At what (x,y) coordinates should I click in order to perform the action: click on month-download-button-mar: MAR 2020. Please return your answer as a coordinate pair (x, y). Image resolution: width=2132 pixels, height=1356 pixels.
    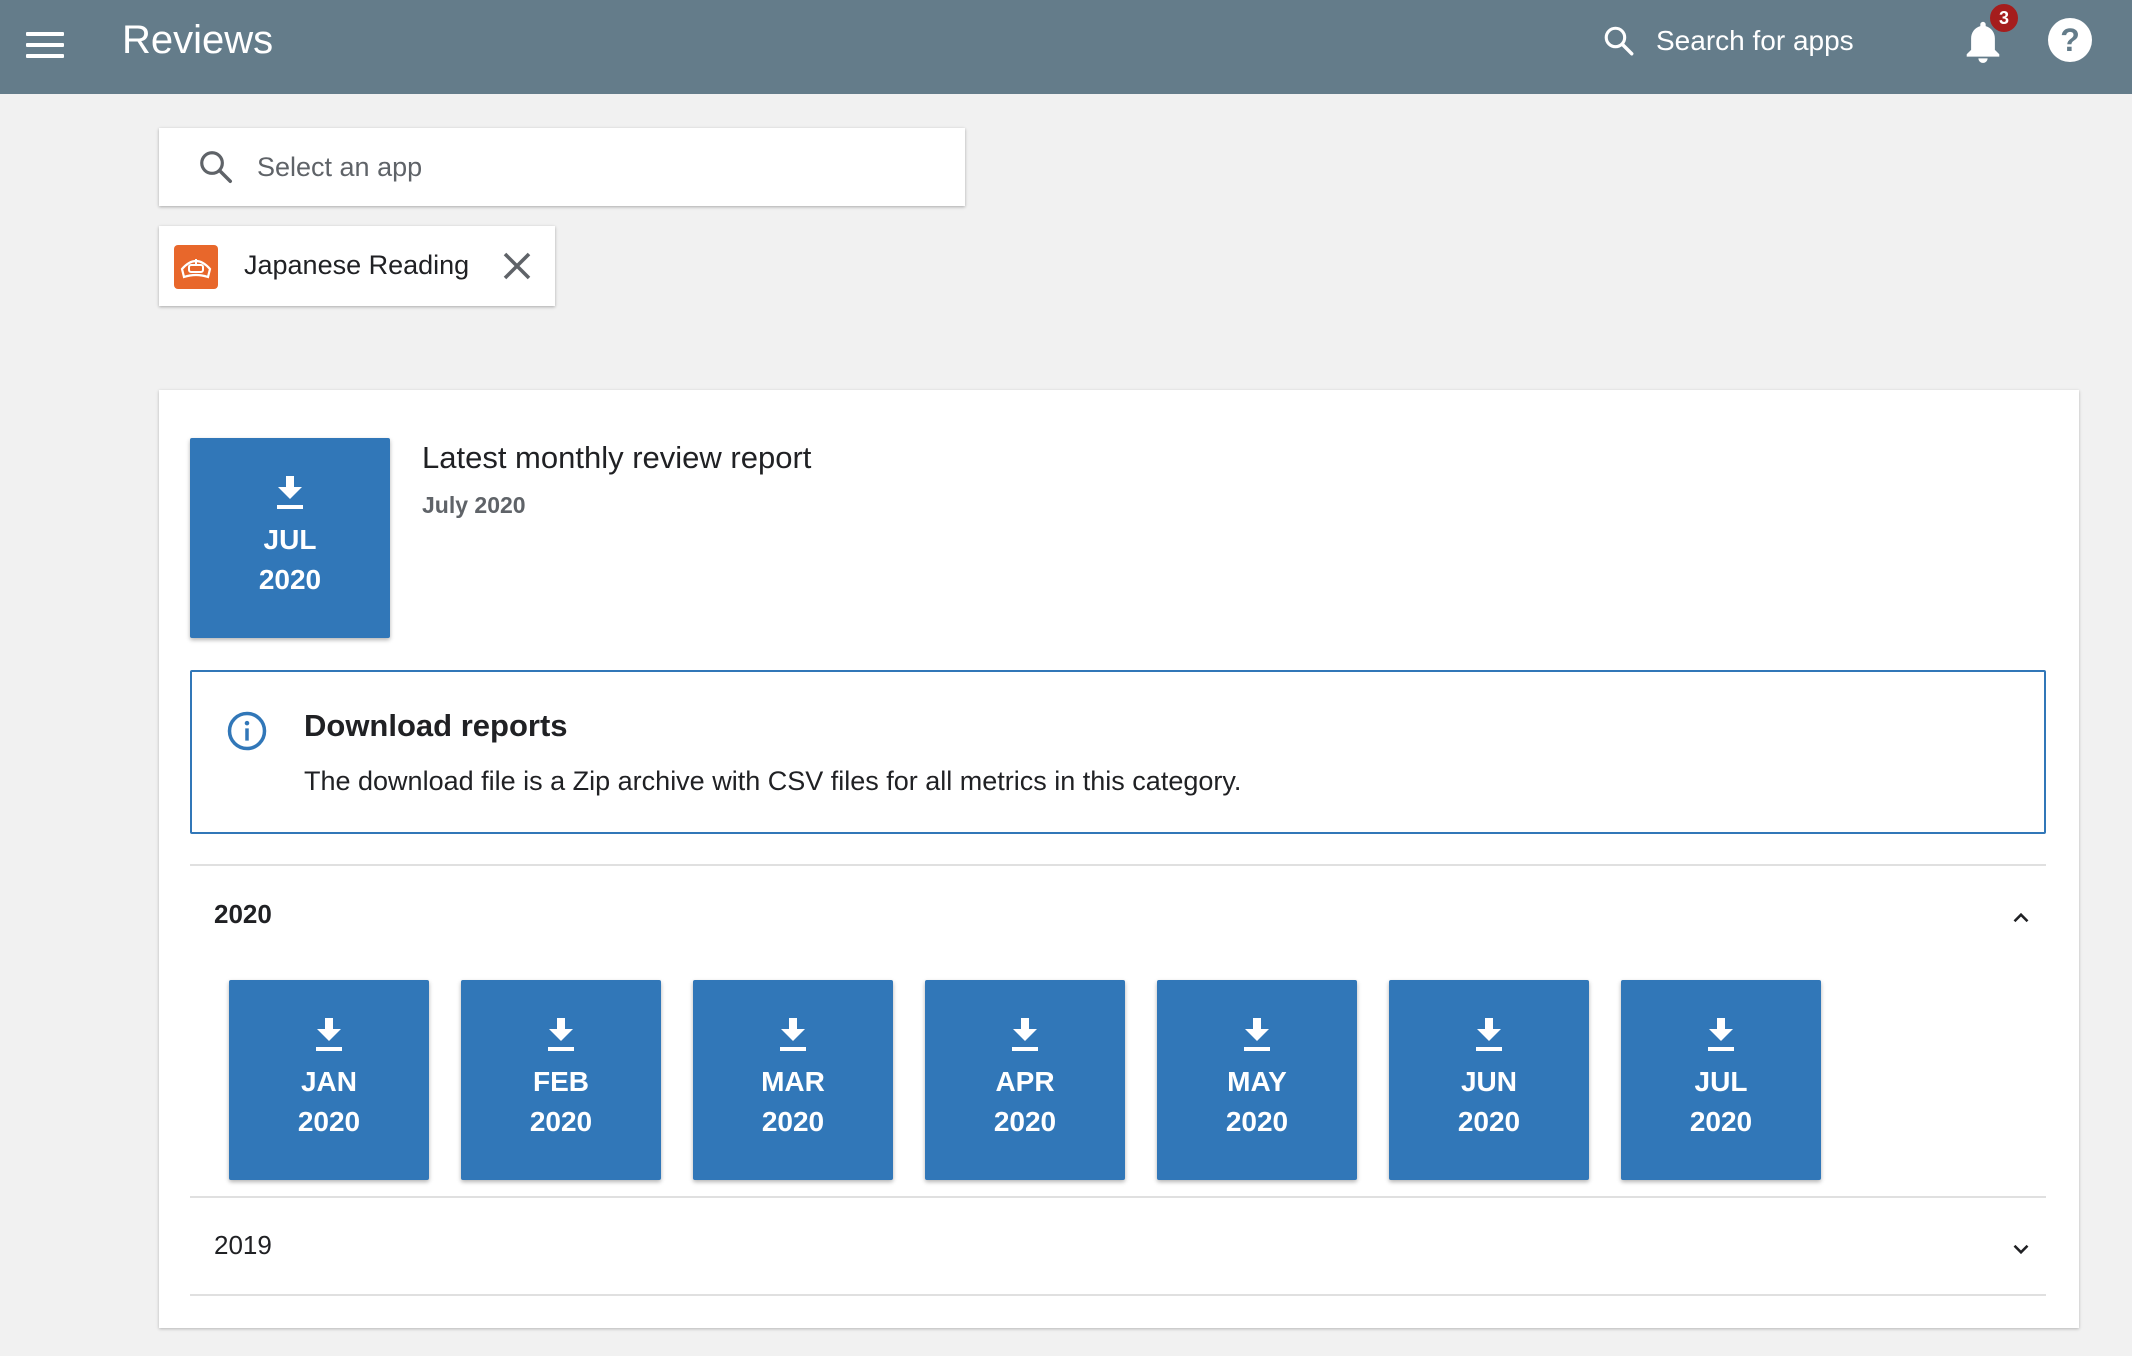
    Looking at the image, I should click on (793, 1080).